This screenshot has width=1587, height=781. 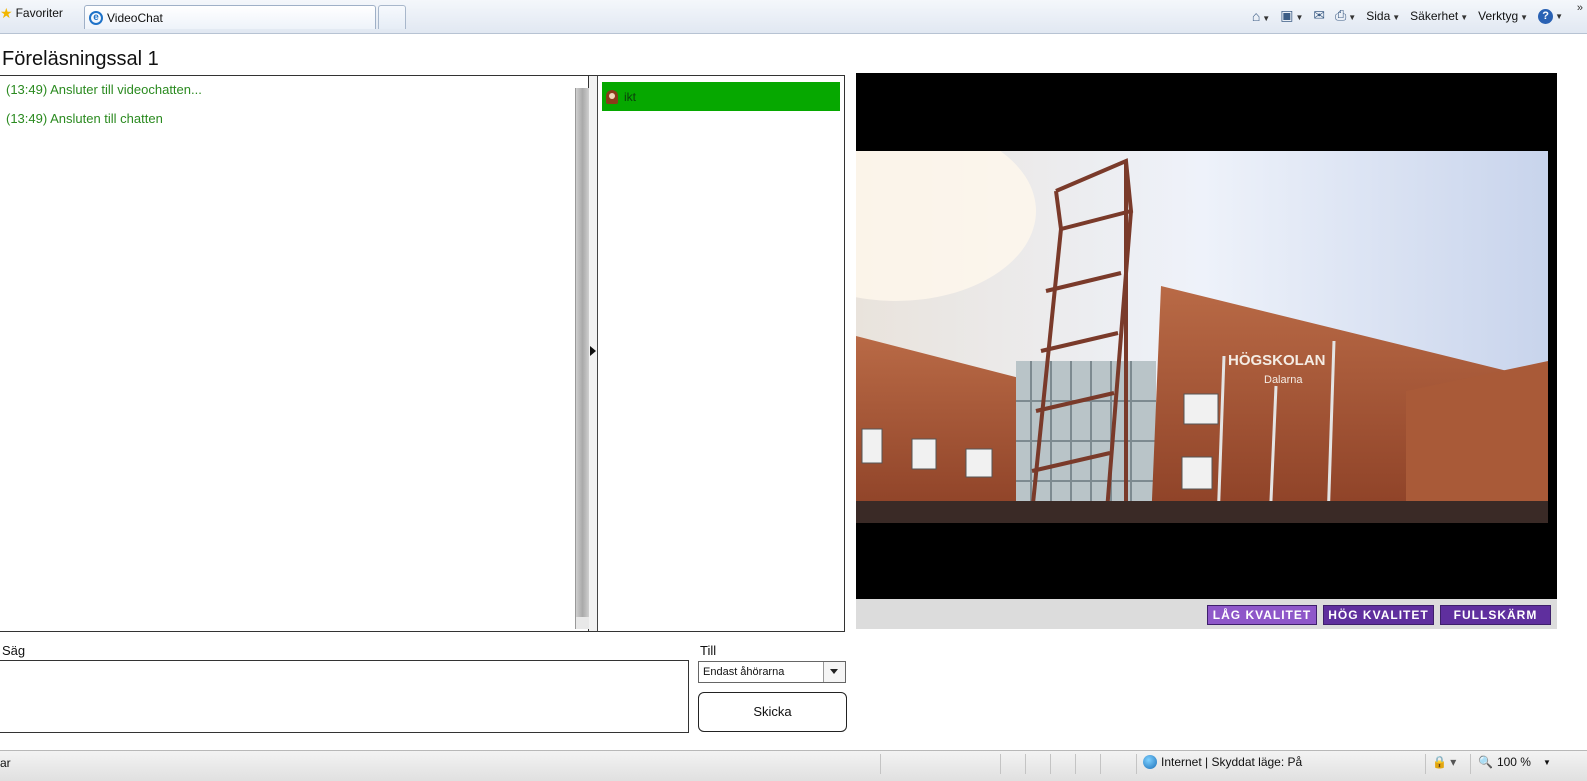 I want to click on recipient-select: Endast åhörarna, so click(x=772, y=672).